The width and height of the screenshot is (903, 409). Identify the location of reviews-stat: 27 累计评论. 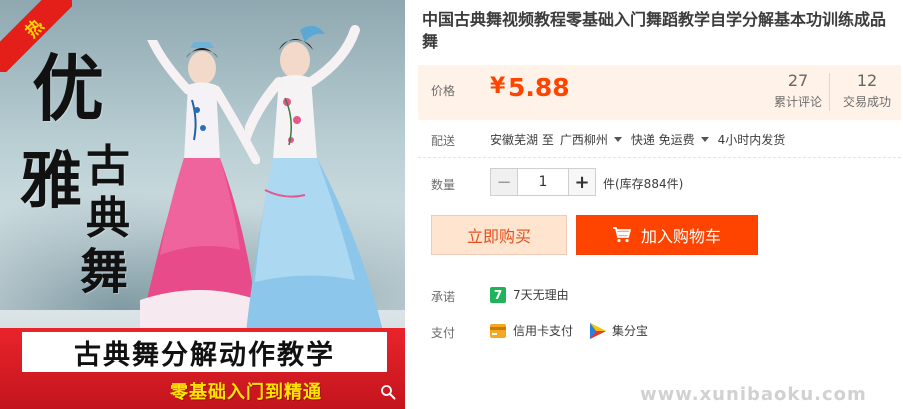
(798, 90).